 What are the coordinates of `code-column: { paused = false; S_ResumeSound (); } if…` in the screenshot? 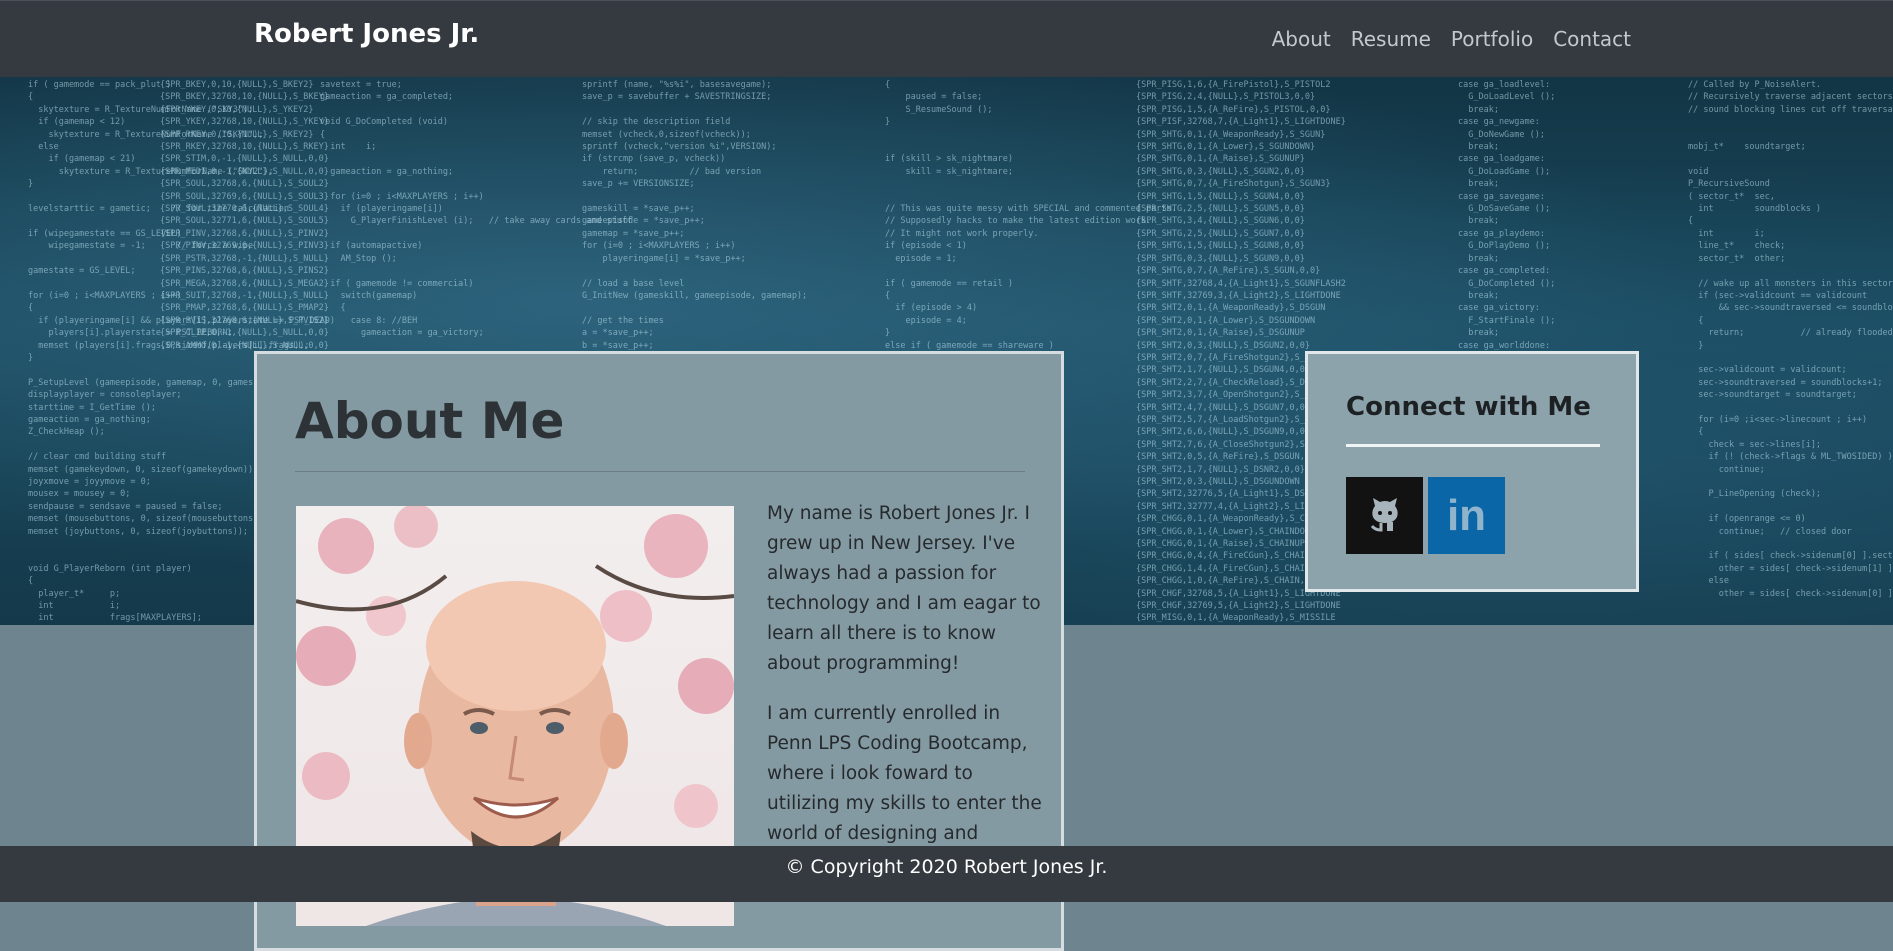 It's located at (1031, 215).